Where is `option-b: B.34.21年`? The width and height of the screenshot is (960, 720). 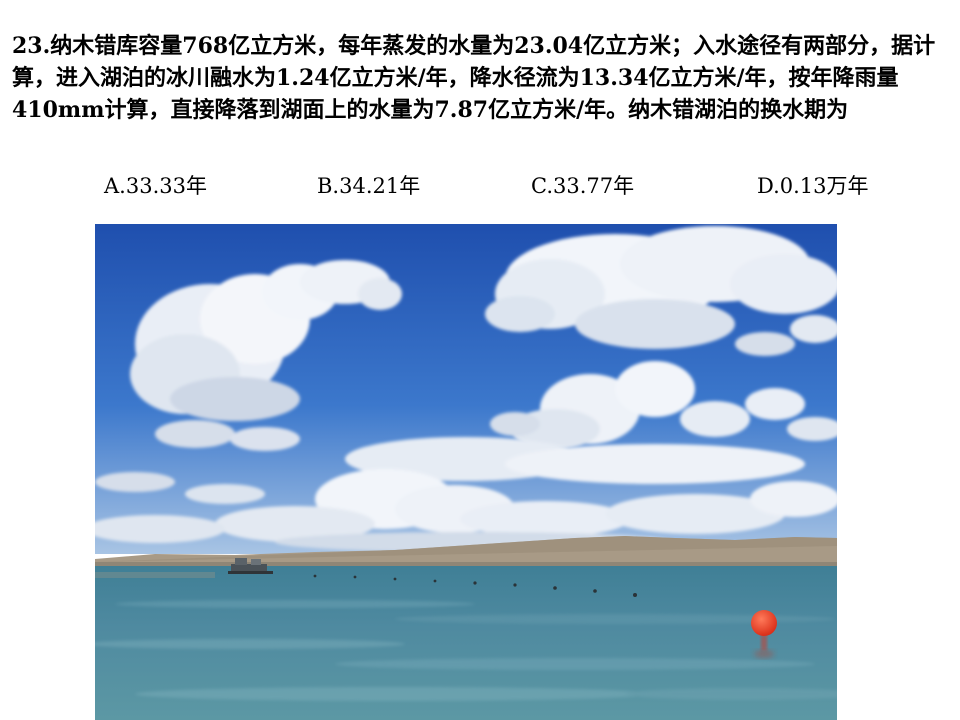 option-b: B.34.21年 is located at coordinates (369, 186).